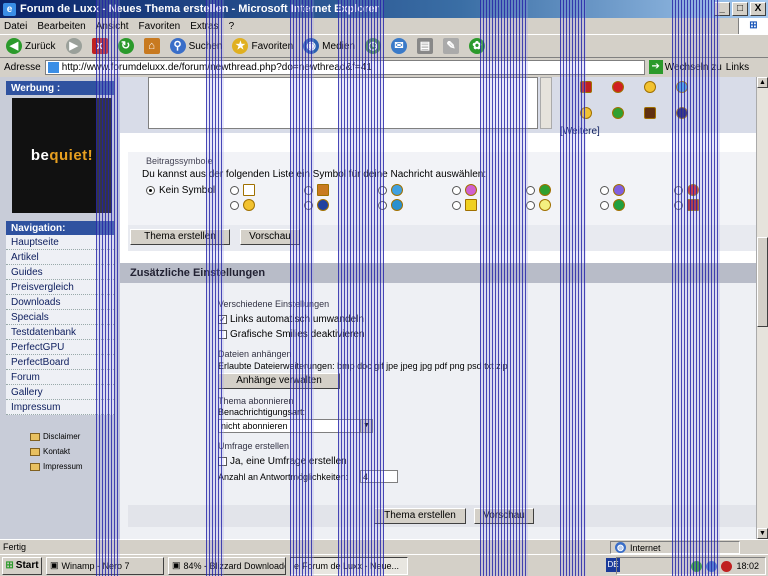  What do you see at coordinates (262, 46) in the screenshot?
I see `favorites-button: ★ Favoriten` at bounding box center [262, 46].